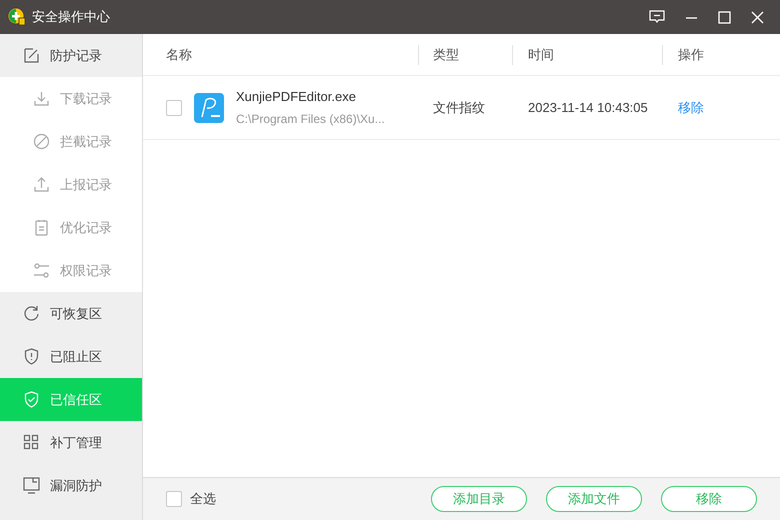 The image size is (780, 520). Describe the element at coordinates (209, 107) in the screenshot. I see `pdf-app-icon` at that location.